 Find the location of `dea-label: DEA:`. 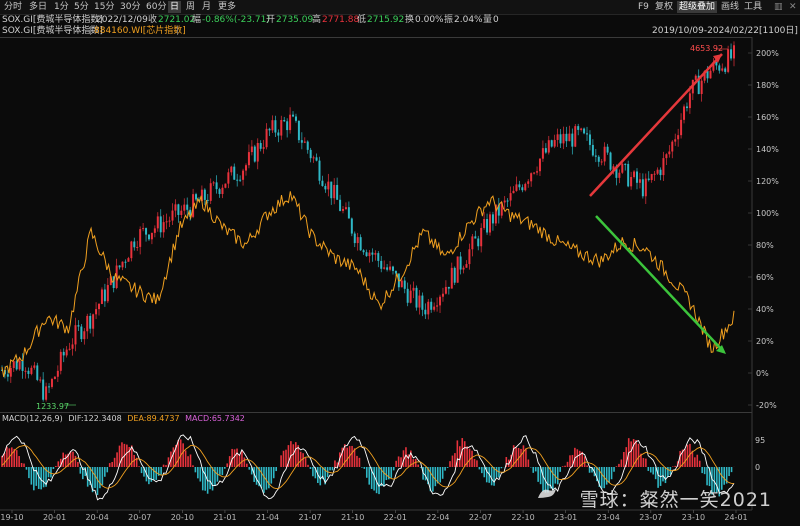

dea-label: DEA: is located at coordinates (137, 418).